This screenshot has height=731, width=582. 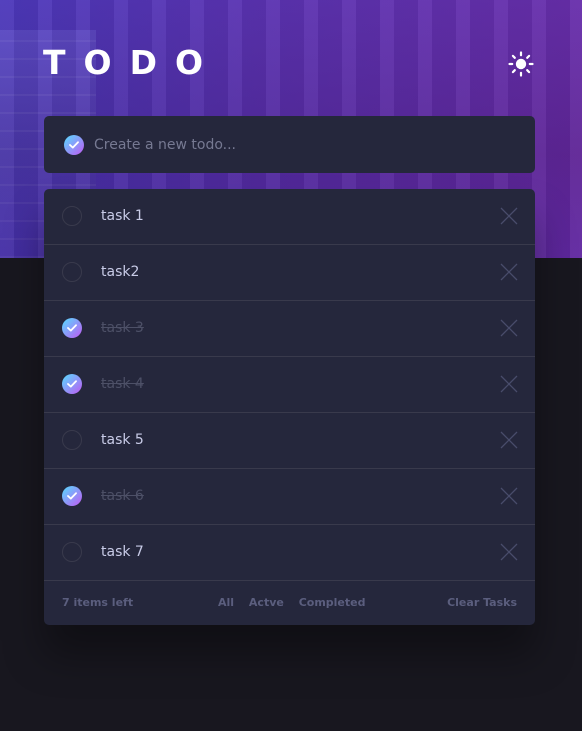 What do you see at coordinates (266, 602) in the screenshot?
I see `filter-active: Actve` at bounding box center [266, 602].